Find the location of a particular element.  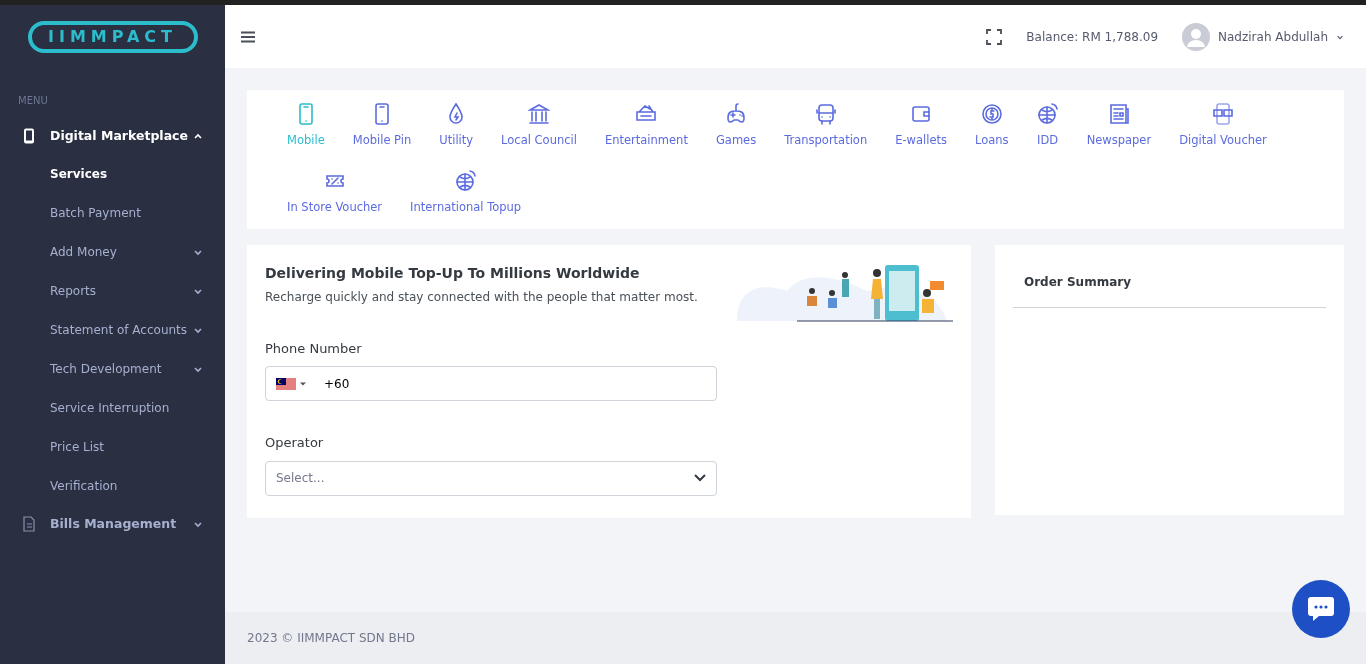

service-tab: International Topup is located at coordinates (466, 193).